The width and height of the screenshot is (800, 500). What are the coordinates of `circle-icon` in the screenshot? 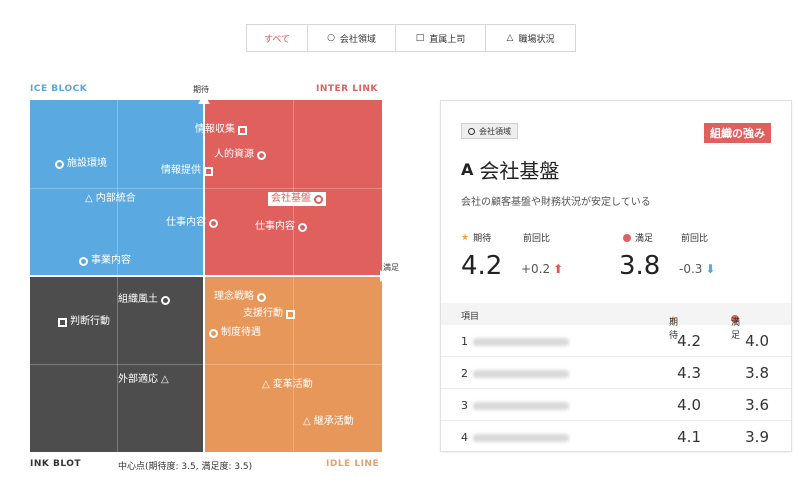 It's located at (471, 131).